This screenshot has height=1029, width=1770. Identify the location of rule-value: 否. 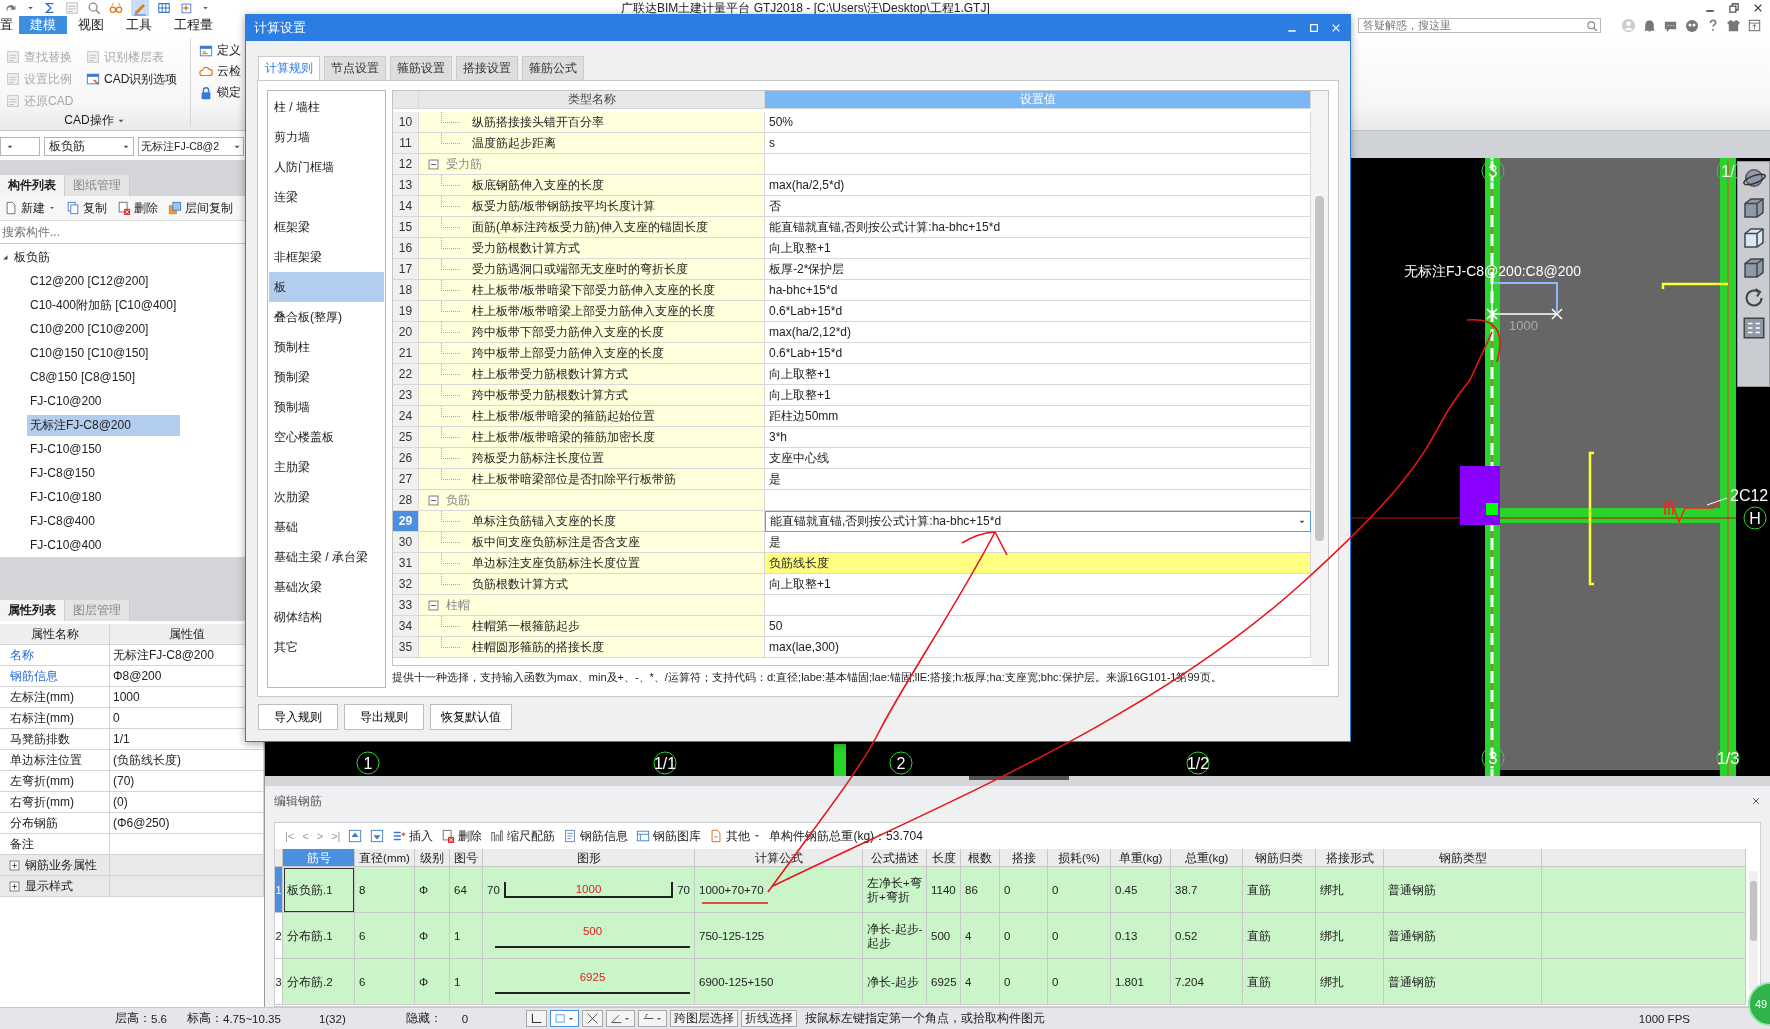
(1038, 206).